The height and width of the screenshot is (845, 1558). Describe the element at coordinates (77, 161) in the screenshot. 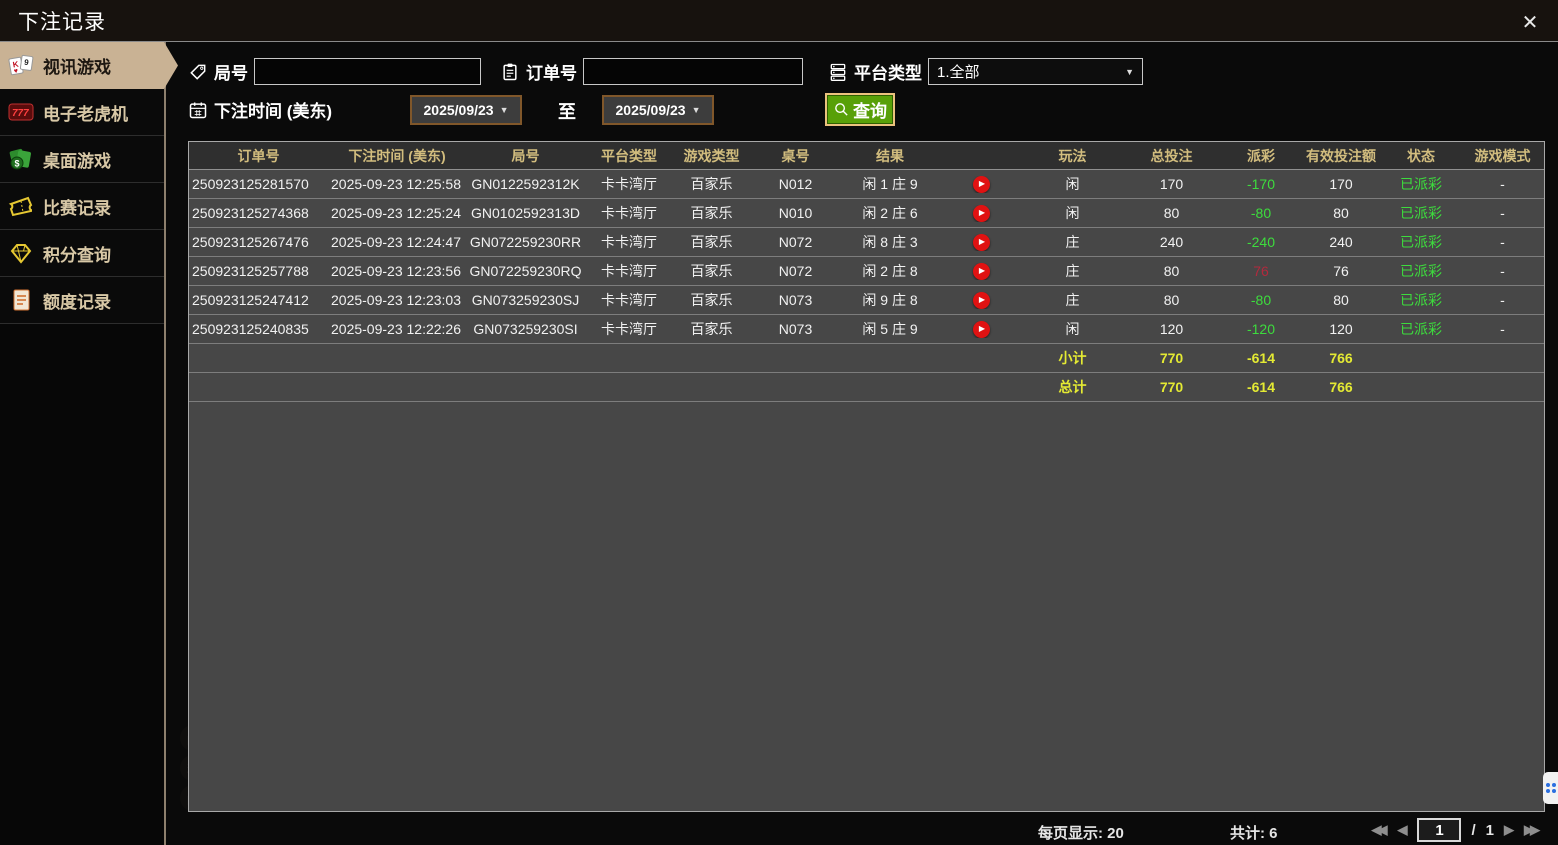

I see `sidebar-item-label: 桌面游戏` at that location.